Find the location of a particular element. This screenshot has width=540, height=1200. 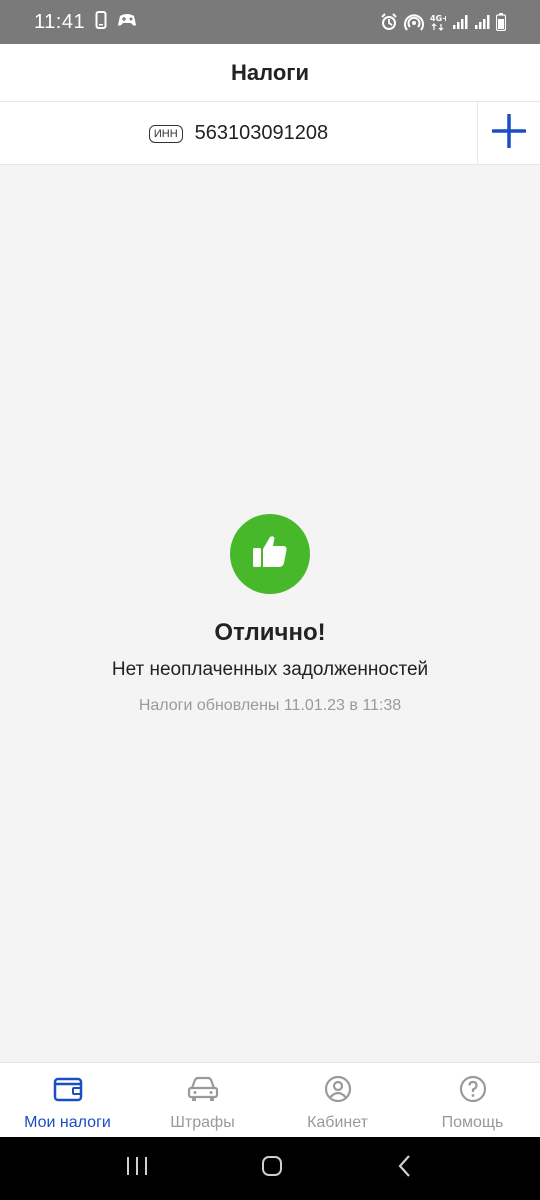

battery-icon is located at coordinates (501, 22).